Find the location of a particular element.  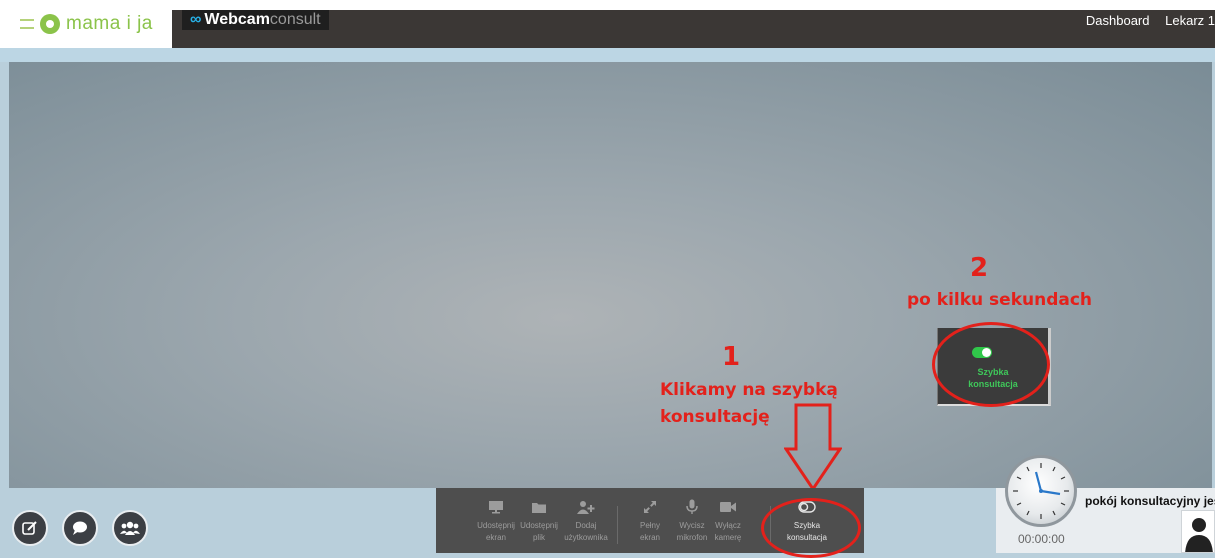

infinity-icon: ∞ is located at coordinates (196, 19).